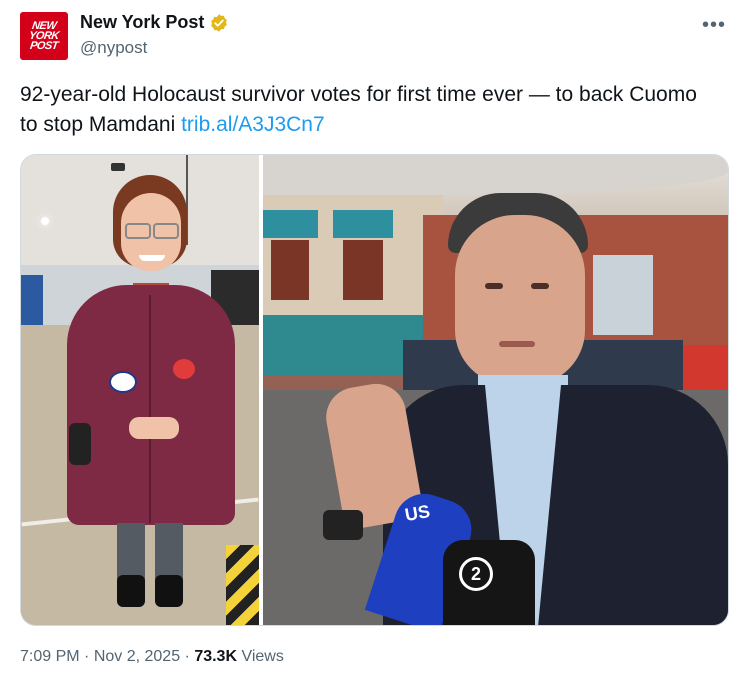 Image resolution: width=742 pixels, height=673 pixels. What do you see at coordinates (242, 585) in the screenshot?
I see `caution-stripe` at bounding box center [242, 585].